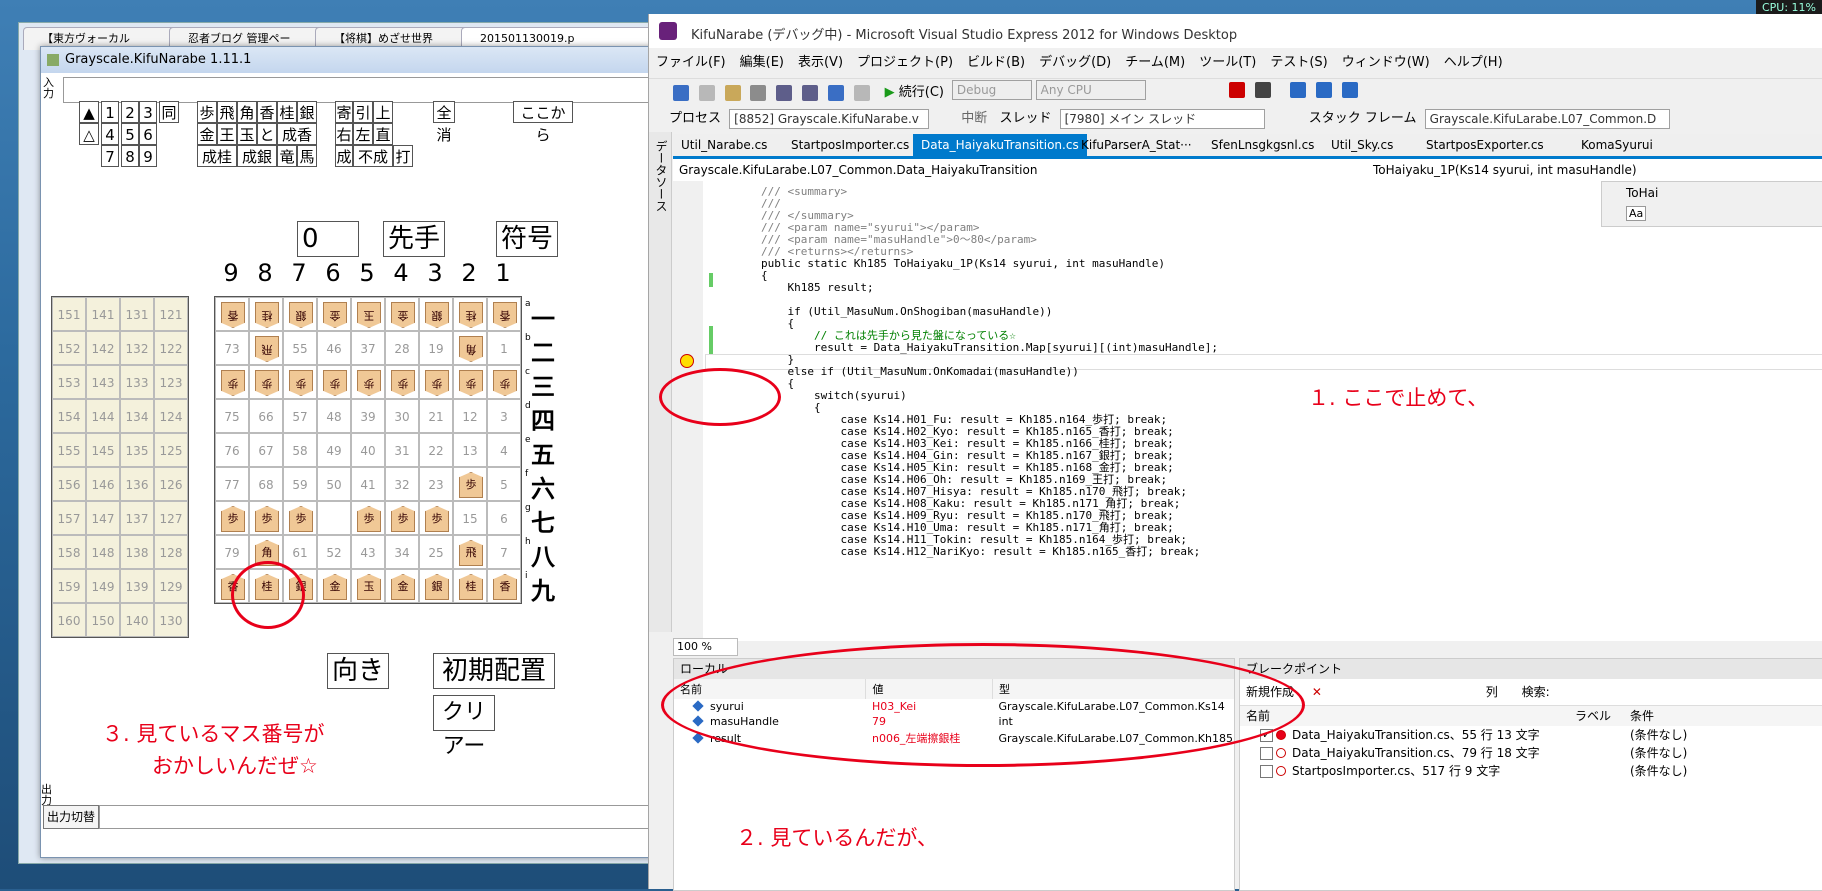 This screenshot has height=891, width=1822. What do you see at coordinates (470, 552) in the screenshot?
I see `board-square: 飛` at bounding box center [470, 552].